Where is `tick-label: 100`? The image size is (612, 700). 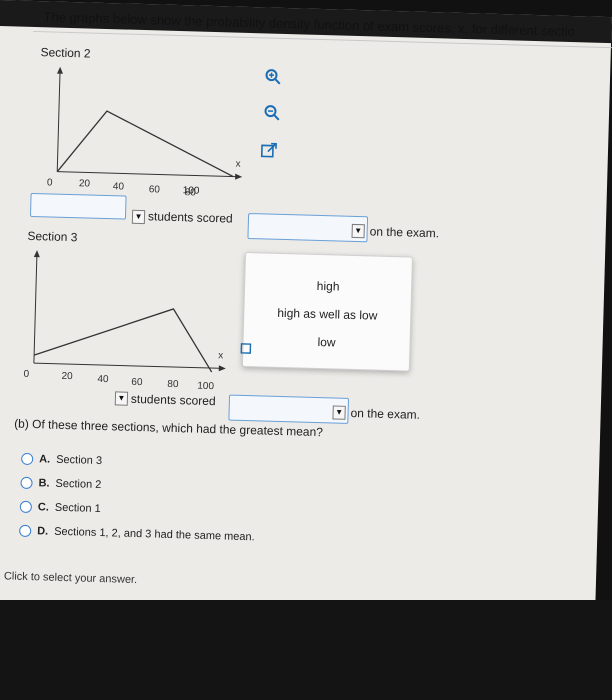
tick-label: 100 is located at coordinates (205, 386).